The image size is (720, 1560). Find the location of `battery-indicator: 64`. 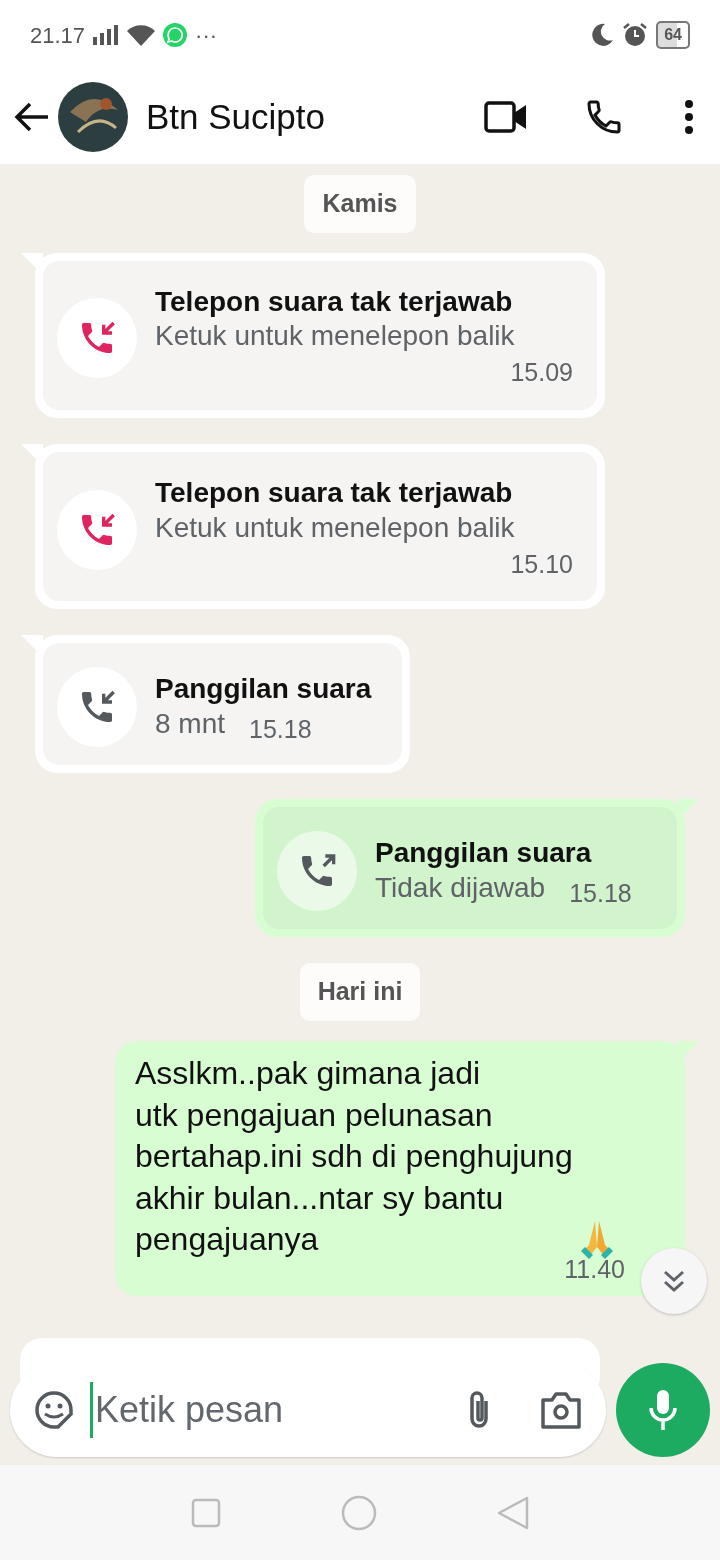

battery-indicator: 64 is located at coordinates (673, 35).